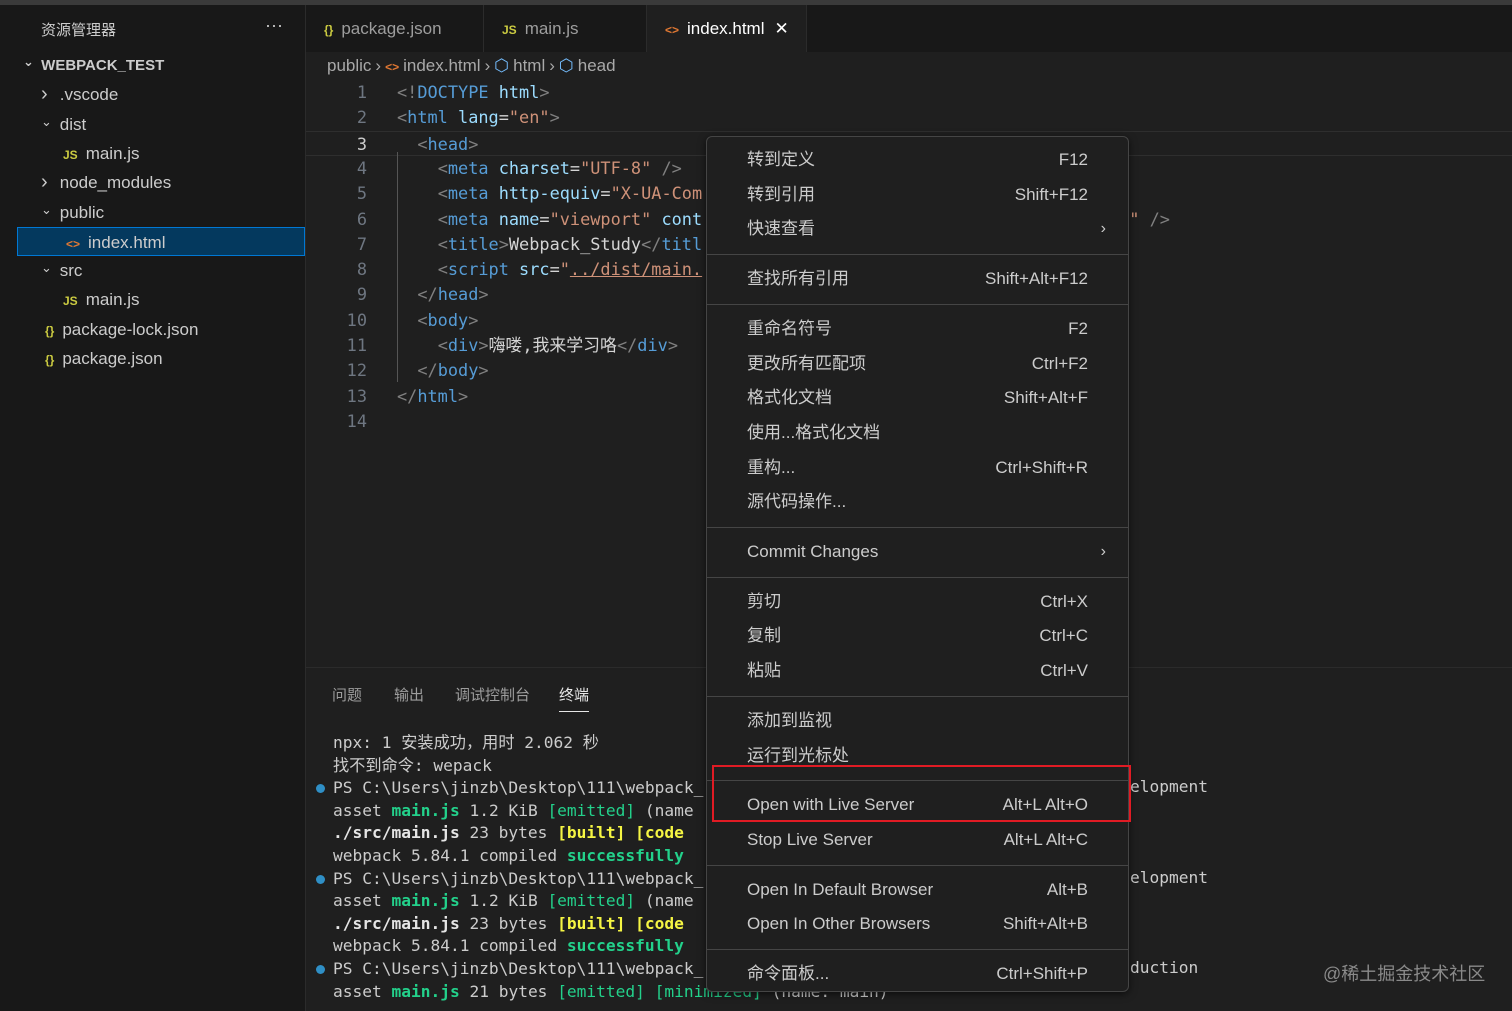 Image resolution: width=1512 pixels, height=1011 pixels. What do you see at coordinates (361, 269) in the screenshot?
I see `line-number: 8` at bounding box center [361, 269].